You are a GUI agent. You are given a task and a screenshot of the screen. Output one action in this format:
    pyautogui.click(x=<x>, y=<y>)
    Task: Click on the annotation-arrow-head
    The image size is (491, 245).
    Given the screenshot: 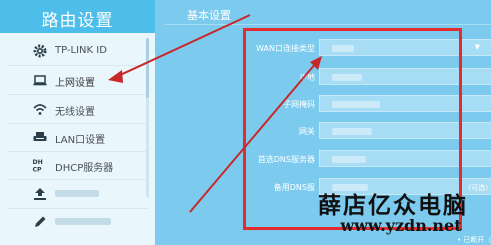 What is the action you would take?
    pyautogui.click(x=115, y=76)
    